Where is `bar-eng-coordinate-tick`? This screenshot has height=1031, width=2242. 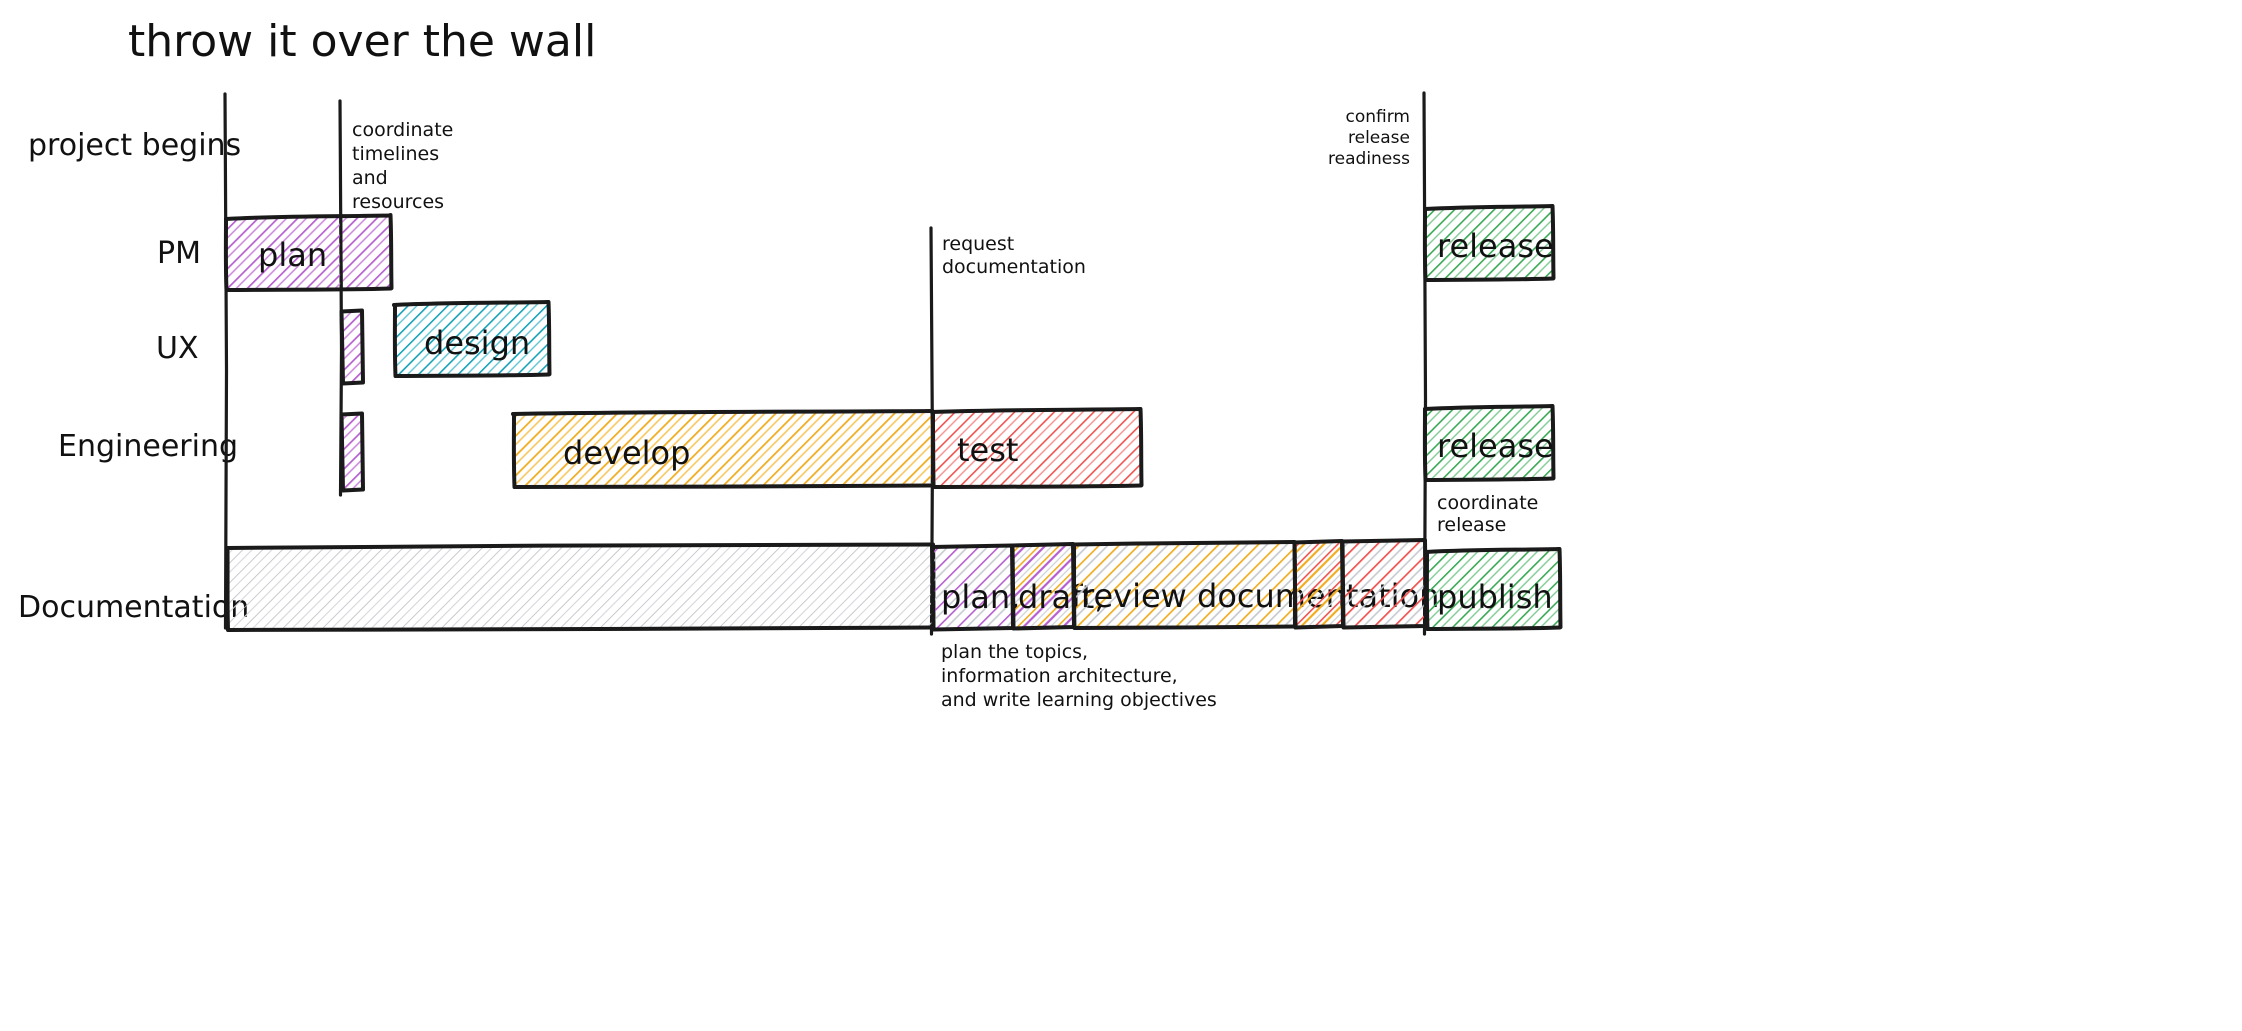
bar-eng-coordinate-tick is located at coordinates (352, 452).